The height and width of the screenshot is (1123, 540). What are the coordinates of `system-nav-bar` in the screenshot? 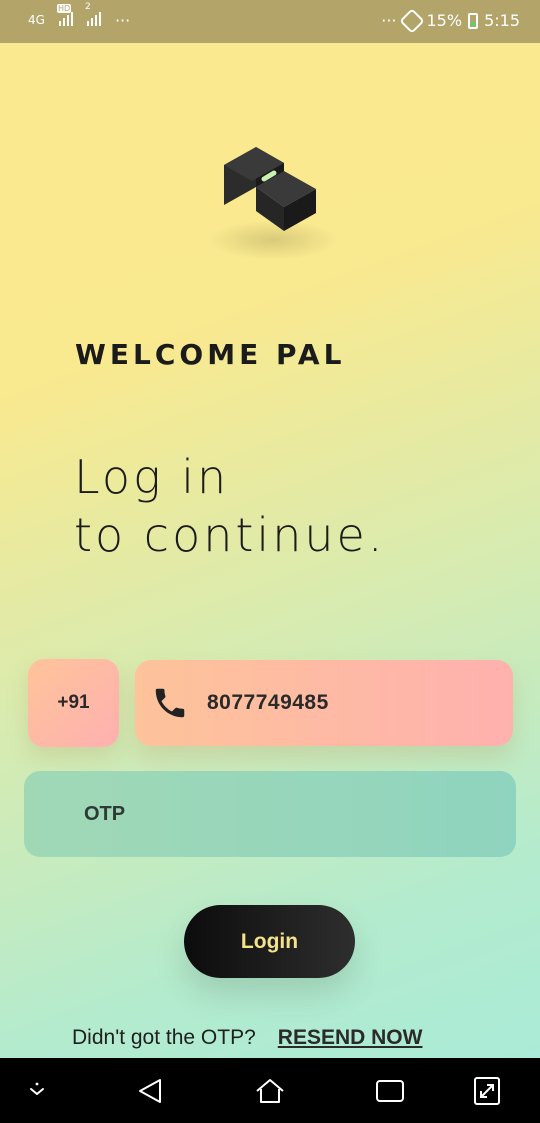 It's located at (270, 1090).